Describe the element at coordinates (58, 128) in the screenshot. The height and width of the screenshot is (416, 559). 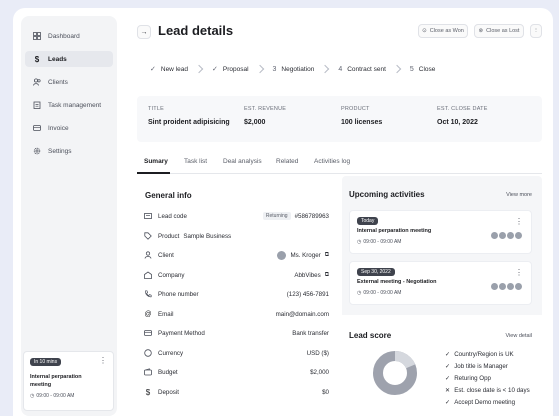
I see `sidebar-item-label: Invoice` at that location.